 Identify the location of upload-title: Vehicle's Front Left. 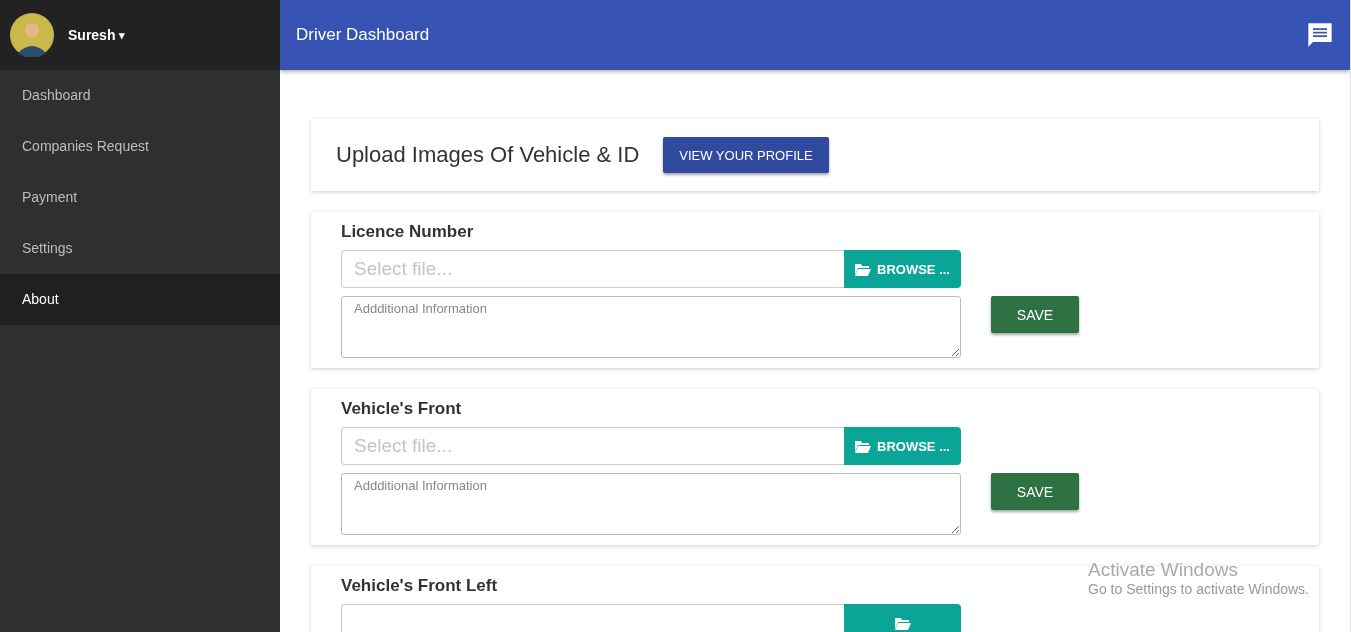
(419, 586).